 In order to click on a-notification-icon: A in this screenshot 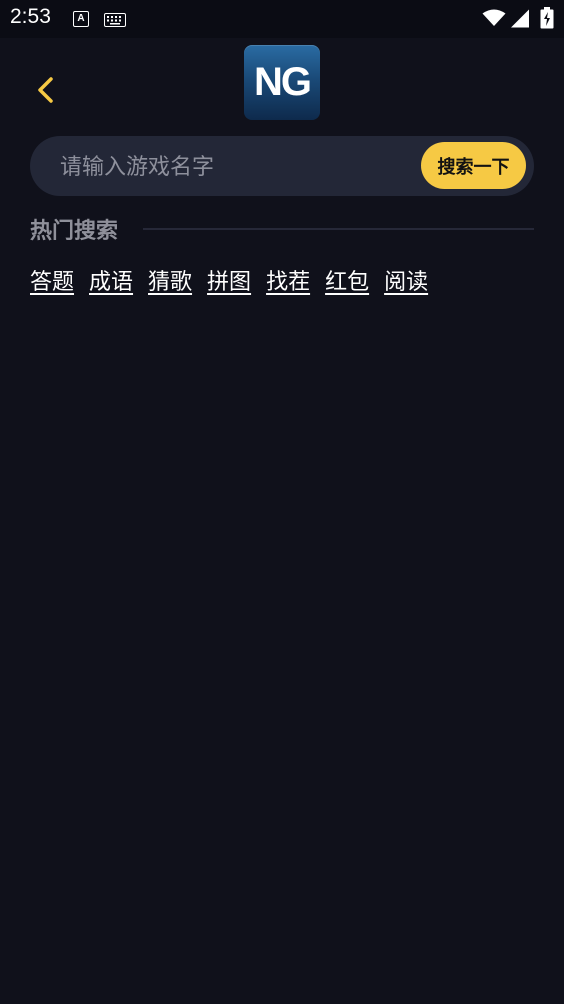, I will do `click(81, 19)`.